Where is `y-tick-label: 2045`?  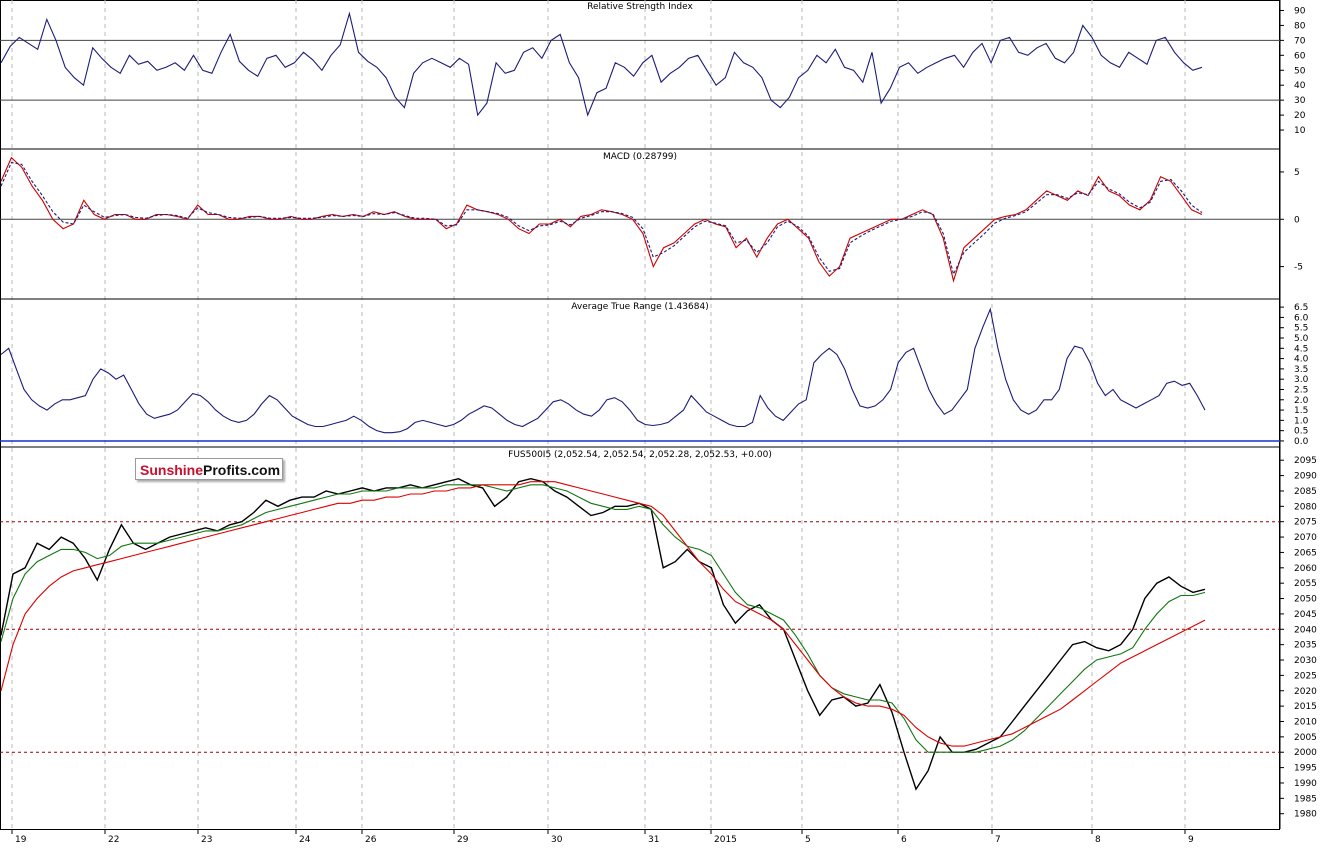
y-tick-label: 2045 is located at coordinates (1305, 615).